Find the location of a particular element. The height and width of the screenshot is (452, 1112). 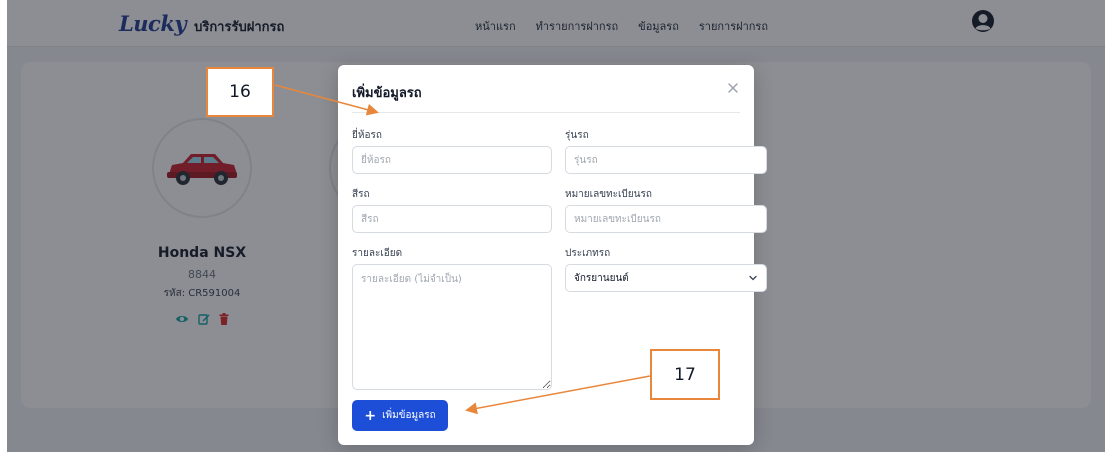

details-label: รายละเอียด is located at coordinates (377, 253).